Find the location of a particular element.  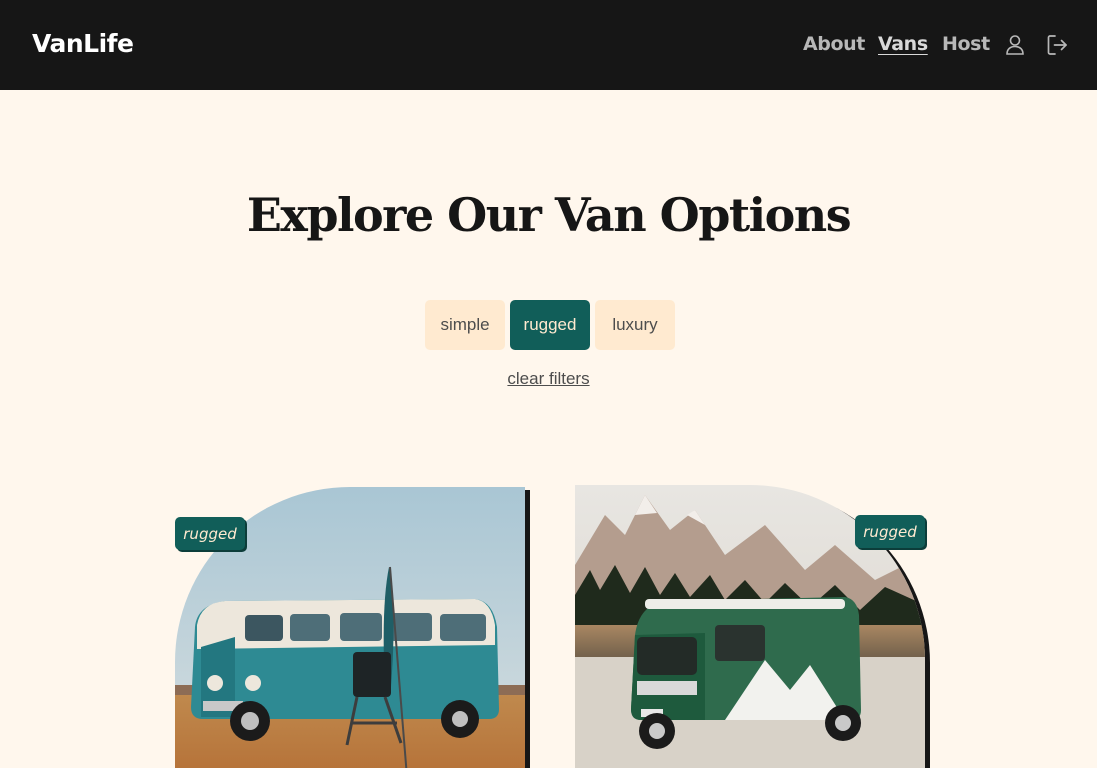

clear-filters-row: clear filters is located at coordinates (548, 379).